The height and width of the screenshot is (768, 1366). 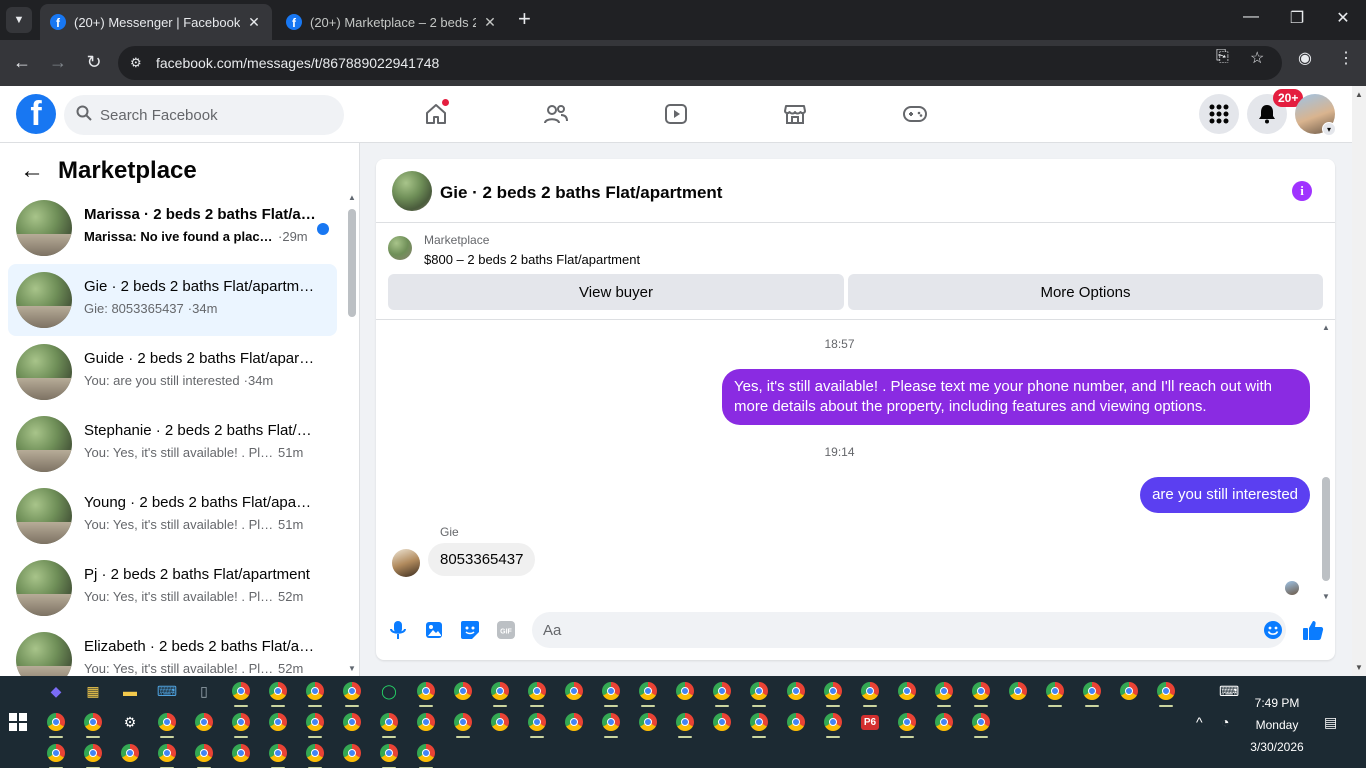 I want to click on tab-messenger: f (20+) Messenger | Facebook ✕, so click(x=156, y=22).